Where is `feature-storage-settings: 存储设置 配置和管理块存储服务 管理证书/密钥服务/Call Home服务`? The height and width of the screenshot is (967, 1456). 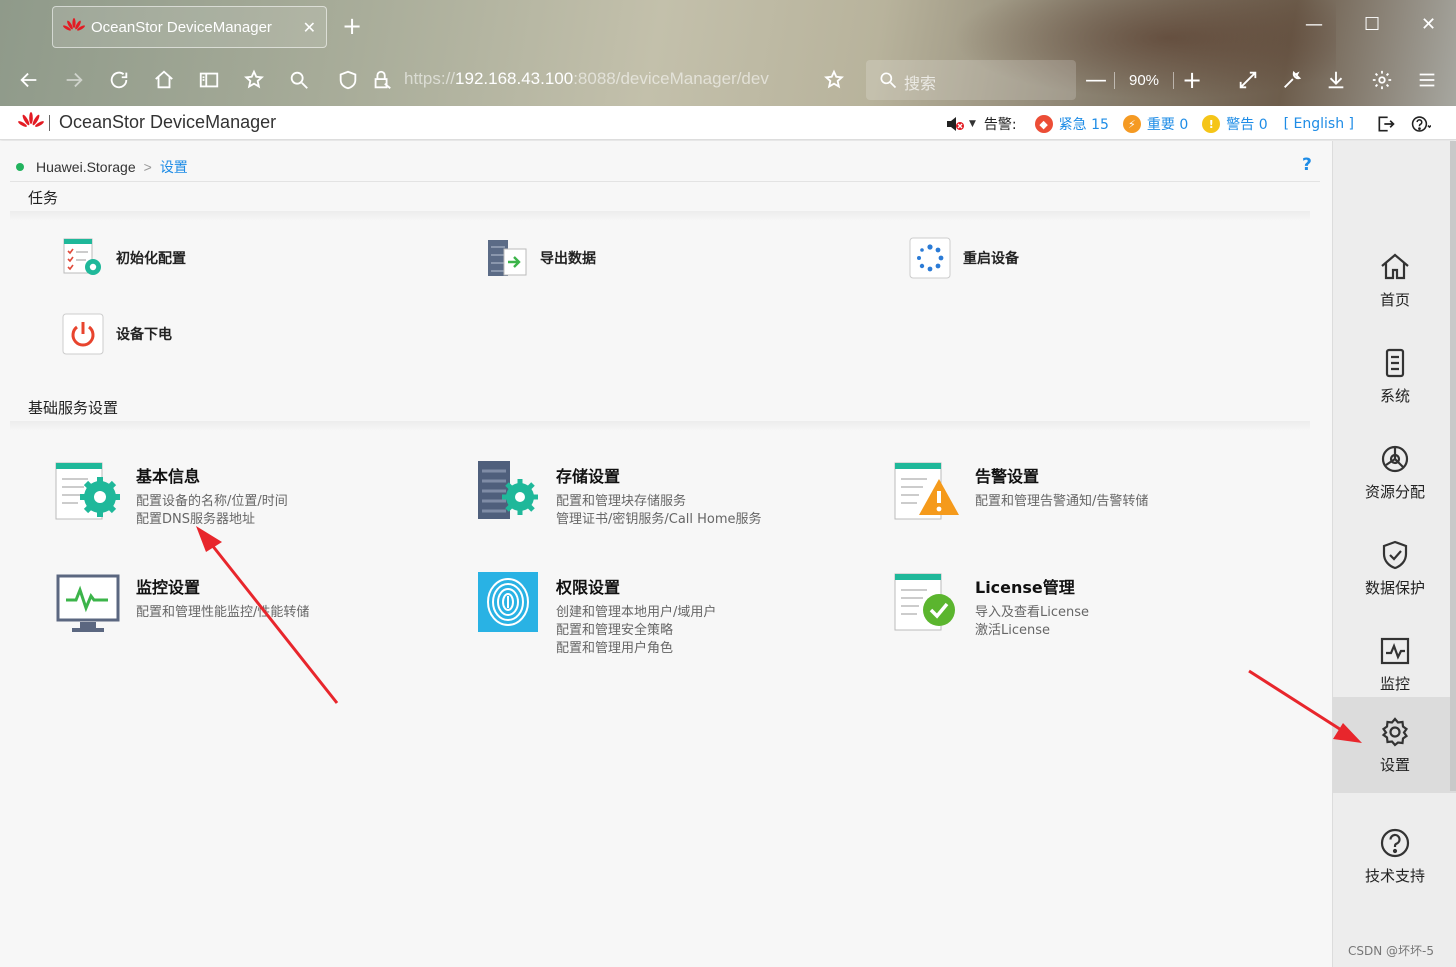 feature-storage-settings: 存储设置 配置和管理块存储服务 管理证书/密钥服务/Call Home服务 is located at coordinates (618, 495).